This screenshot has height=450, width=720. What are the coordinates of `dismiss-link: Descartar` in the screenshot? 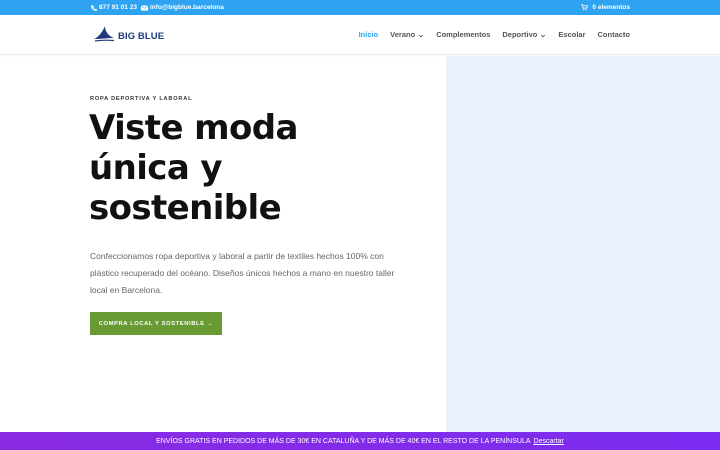 It's located at (549, 441).